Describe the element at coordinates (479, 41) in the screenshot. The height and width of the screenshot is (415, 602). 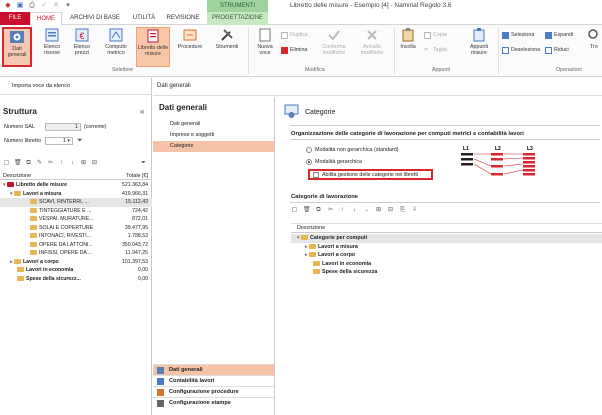
I see `appunti-misure-button: Appunti misure` at that location.